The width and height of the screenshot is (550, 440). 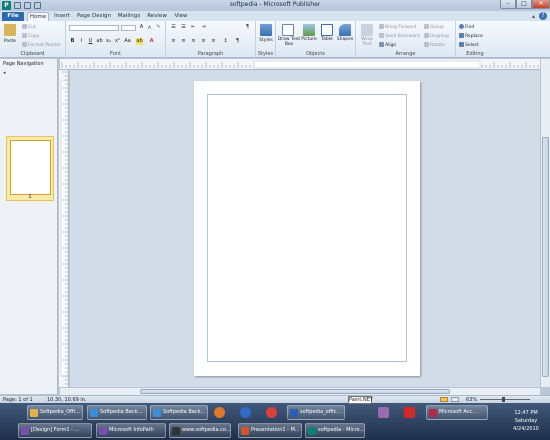 I want to click on rotate-button: Rotate, so click(x=434, y=45).